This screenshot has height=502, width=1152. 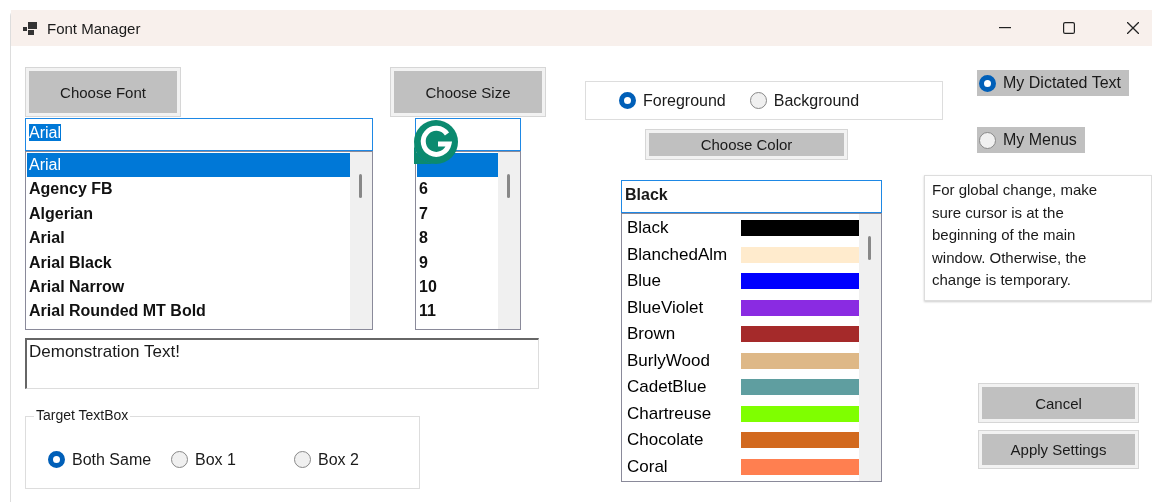 I want to click on radio-option: Both Same, so click(x=109, y=459).